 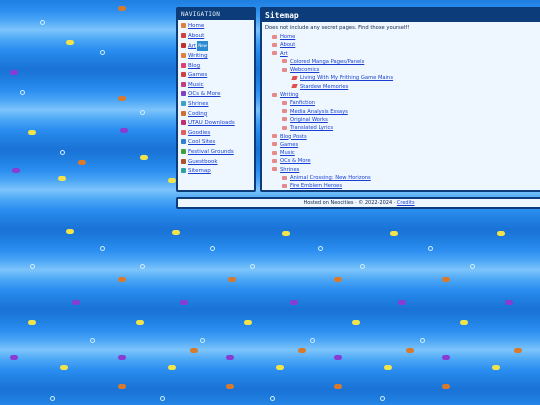 I want to click on nav-item-cool-sites: Cool Sites, so click(x=217, y=143).